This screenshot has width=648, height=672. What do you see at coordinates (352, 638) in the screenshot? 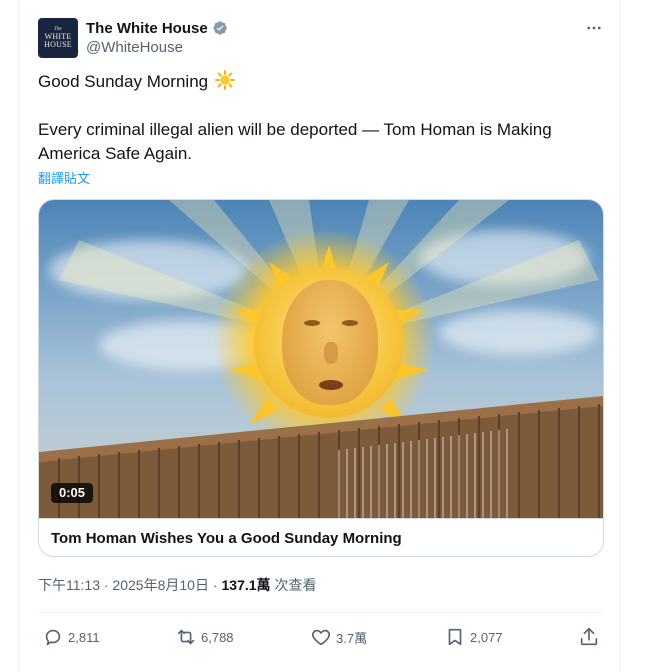
I see `like-count: 3.7萬` at bounding box center [352, 638].